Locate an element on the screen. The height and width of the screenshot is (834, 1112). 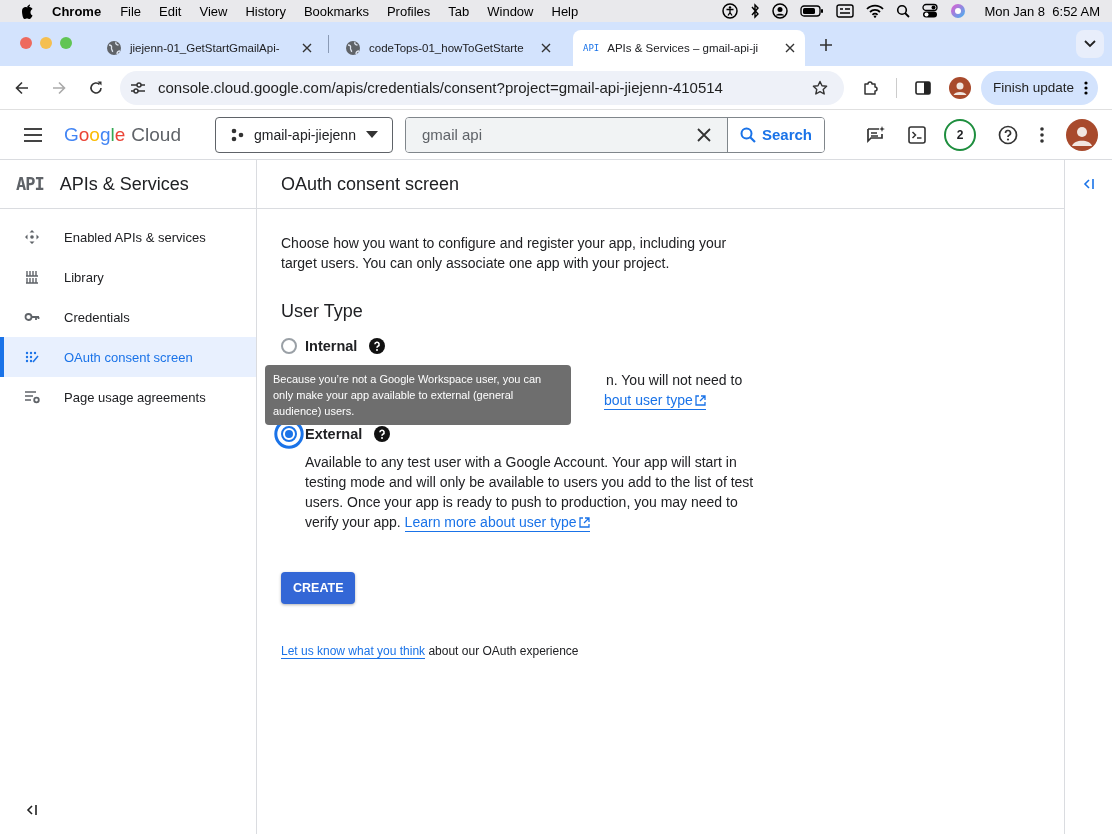
menu-icon is located at coordinates (33, 134).